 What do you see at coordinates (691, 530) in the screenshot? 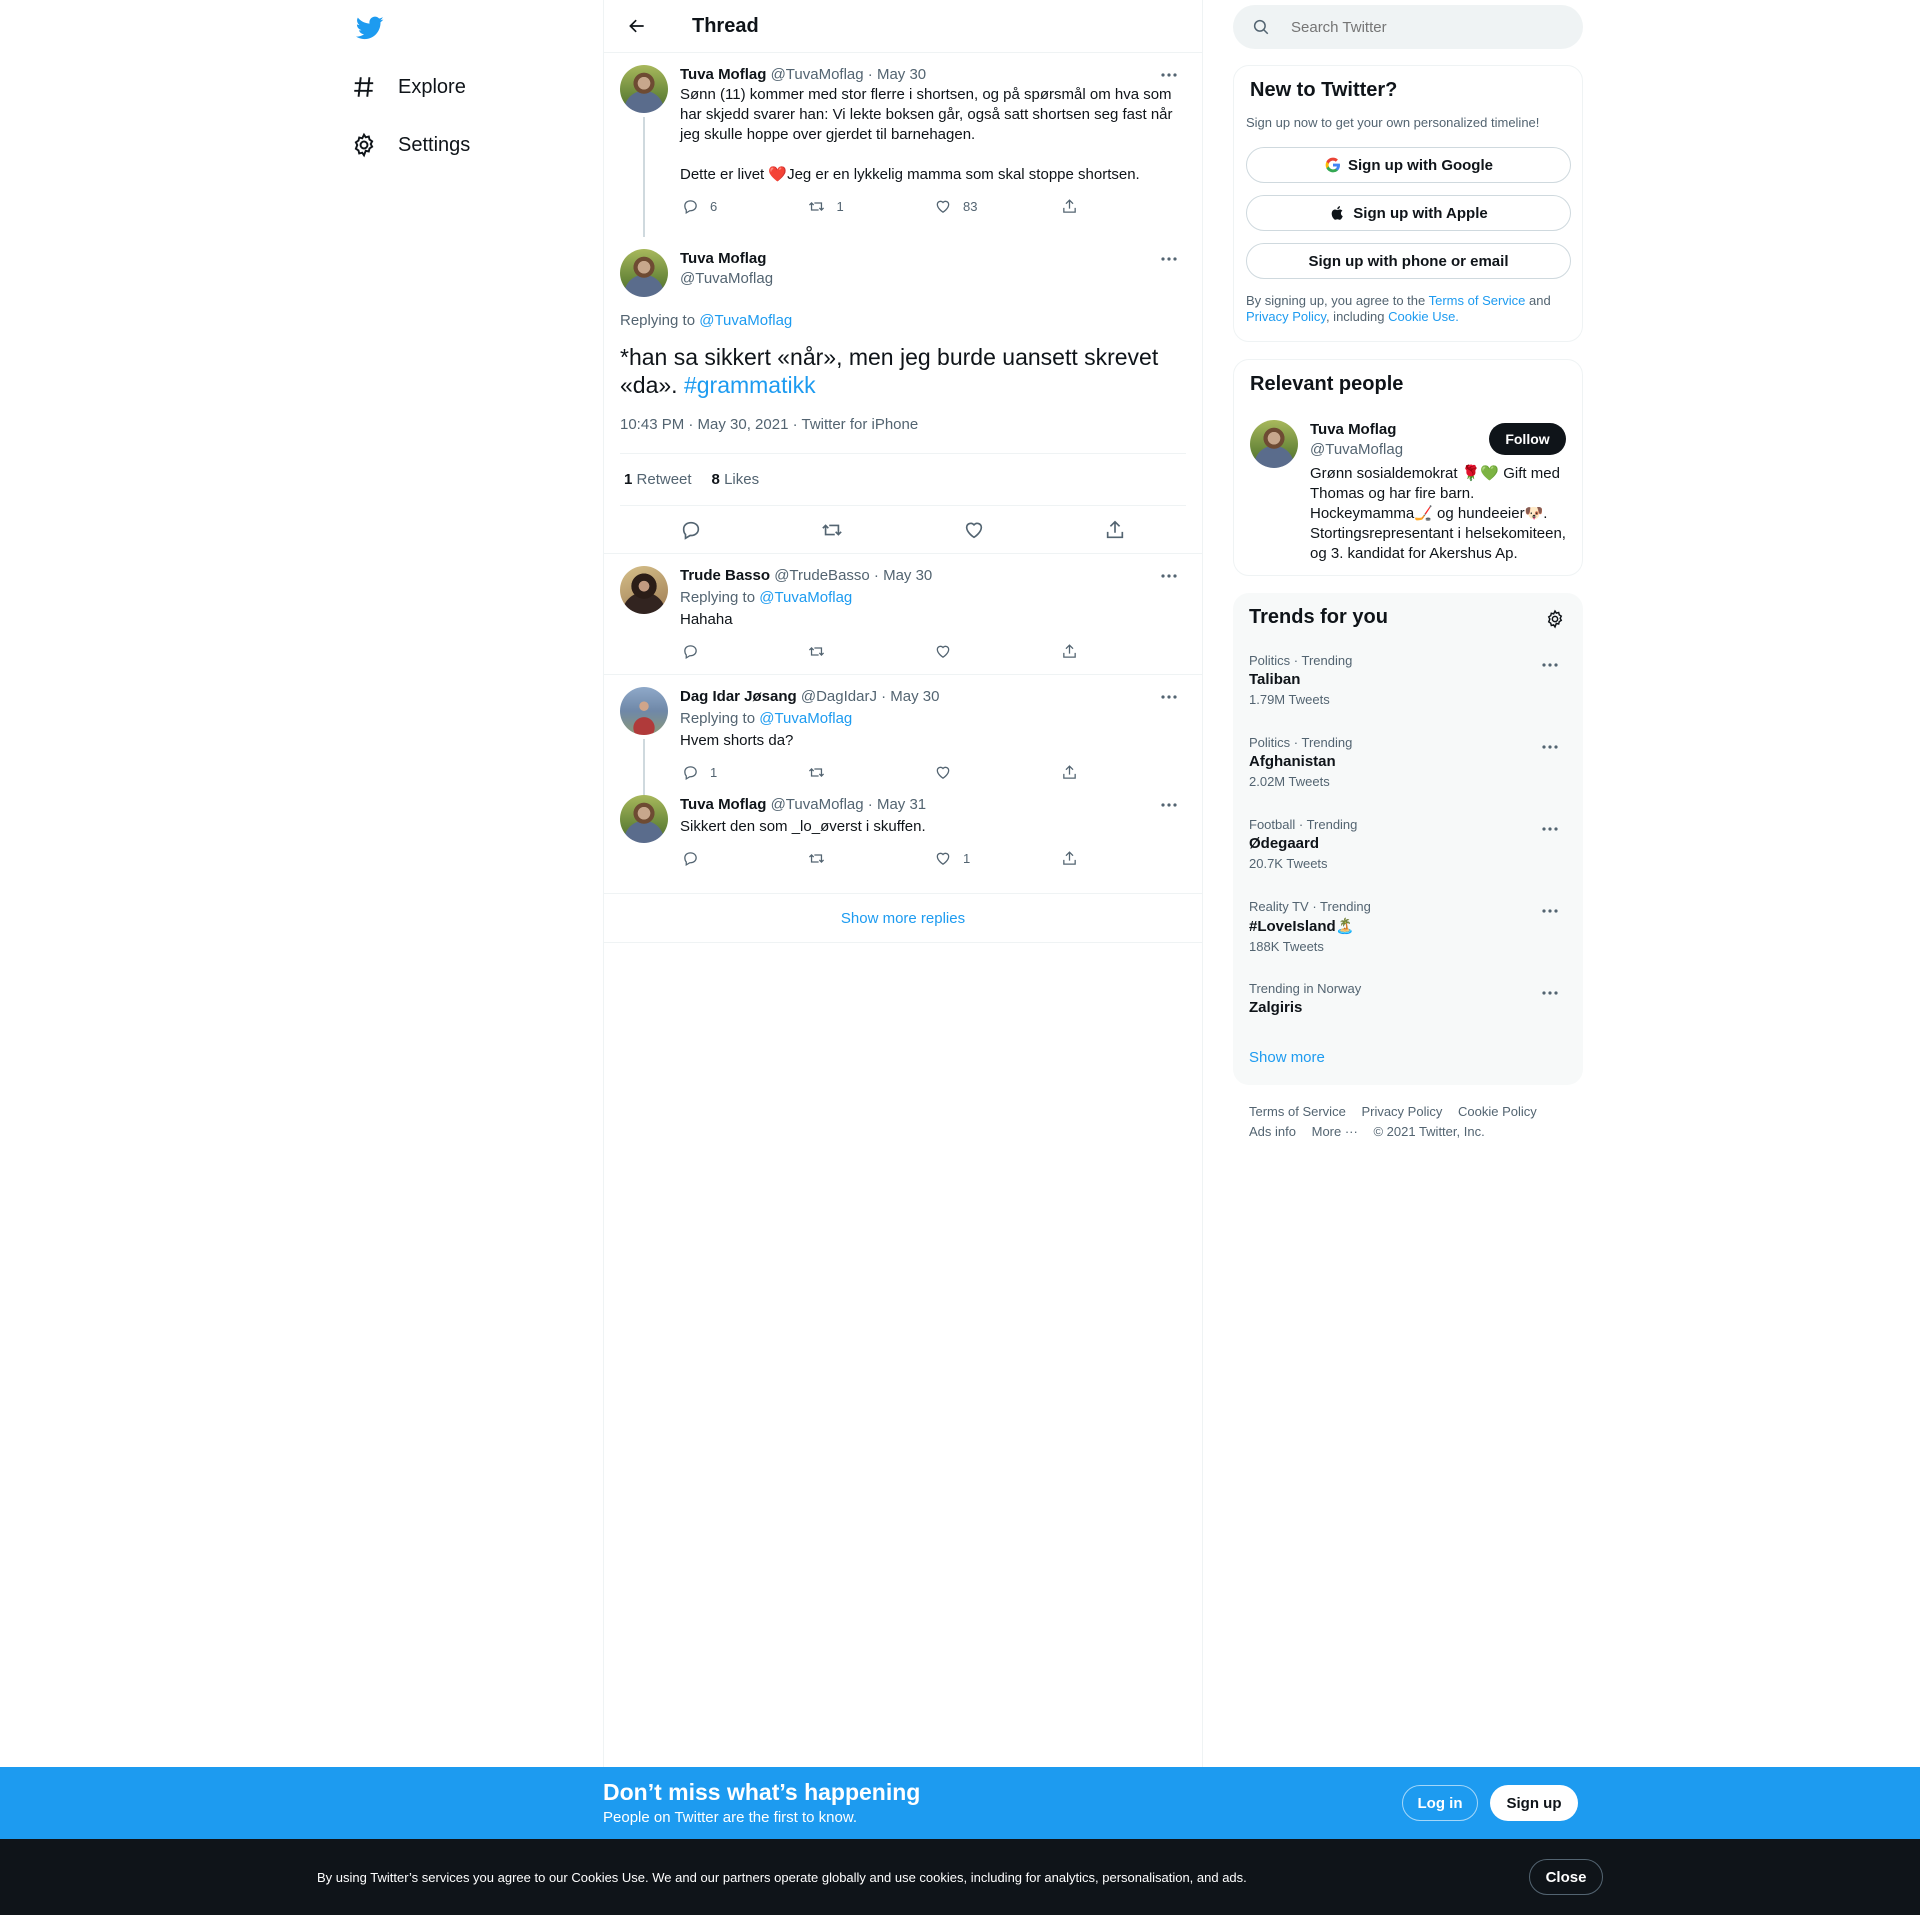
I see `reply-icon` at bounding box center [691, 530].